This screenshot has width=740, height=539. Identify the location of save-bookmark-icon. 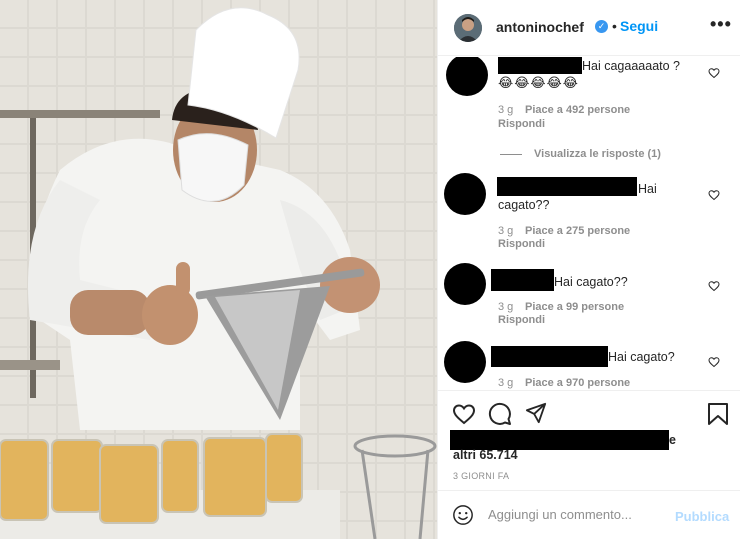
(718, 414).